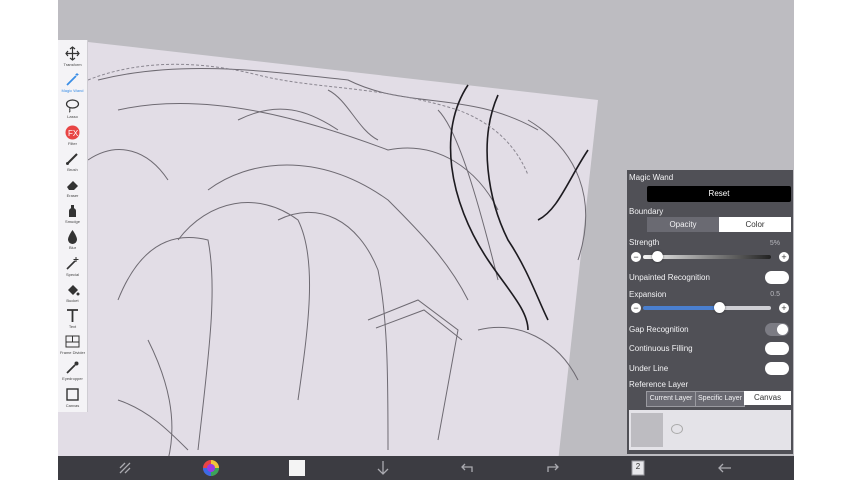 This screenshot has height=483, width=854. I want to click on expansion-decrease-button: −, so click(636, 308).